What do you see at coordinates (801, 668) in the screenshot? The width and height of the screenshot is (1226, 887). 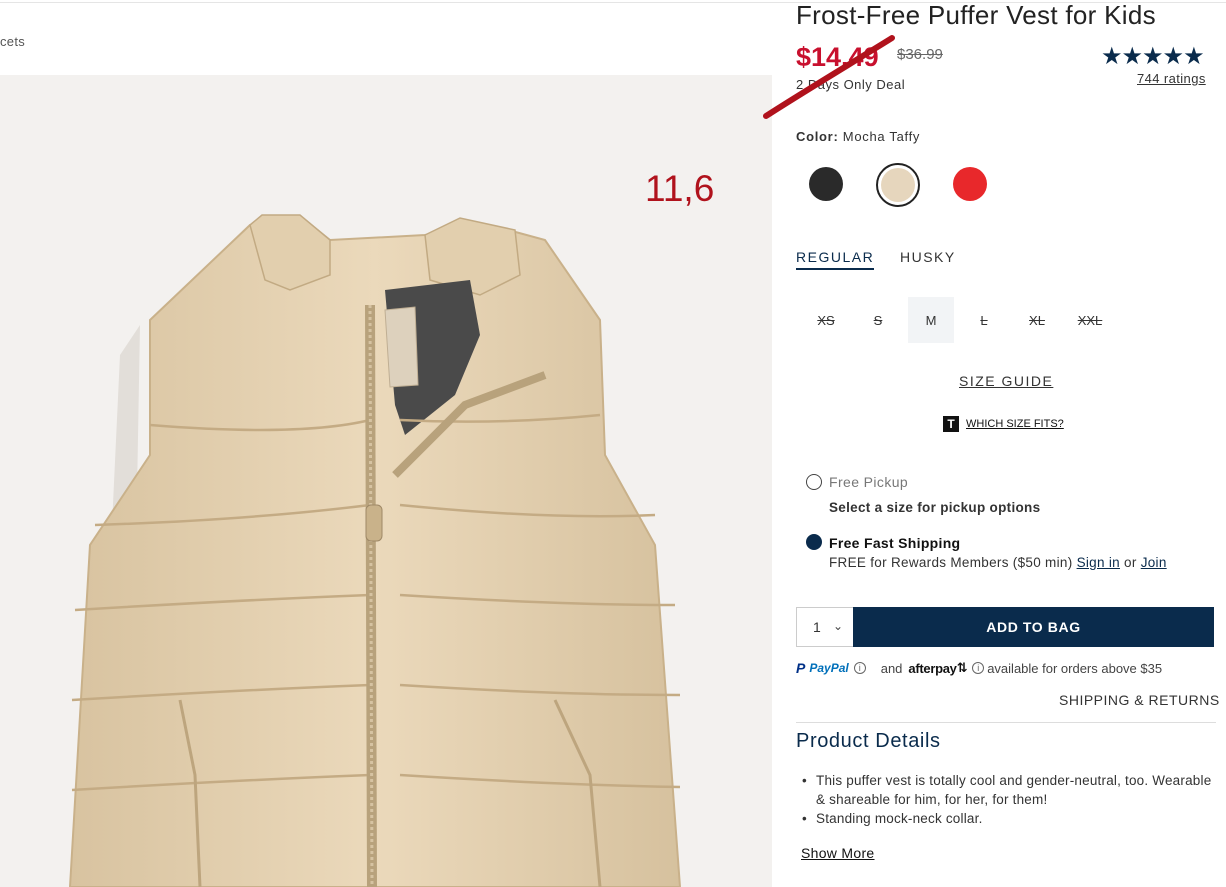 I see `paypal-logo-icon: P` at bounding box center [801, 668].